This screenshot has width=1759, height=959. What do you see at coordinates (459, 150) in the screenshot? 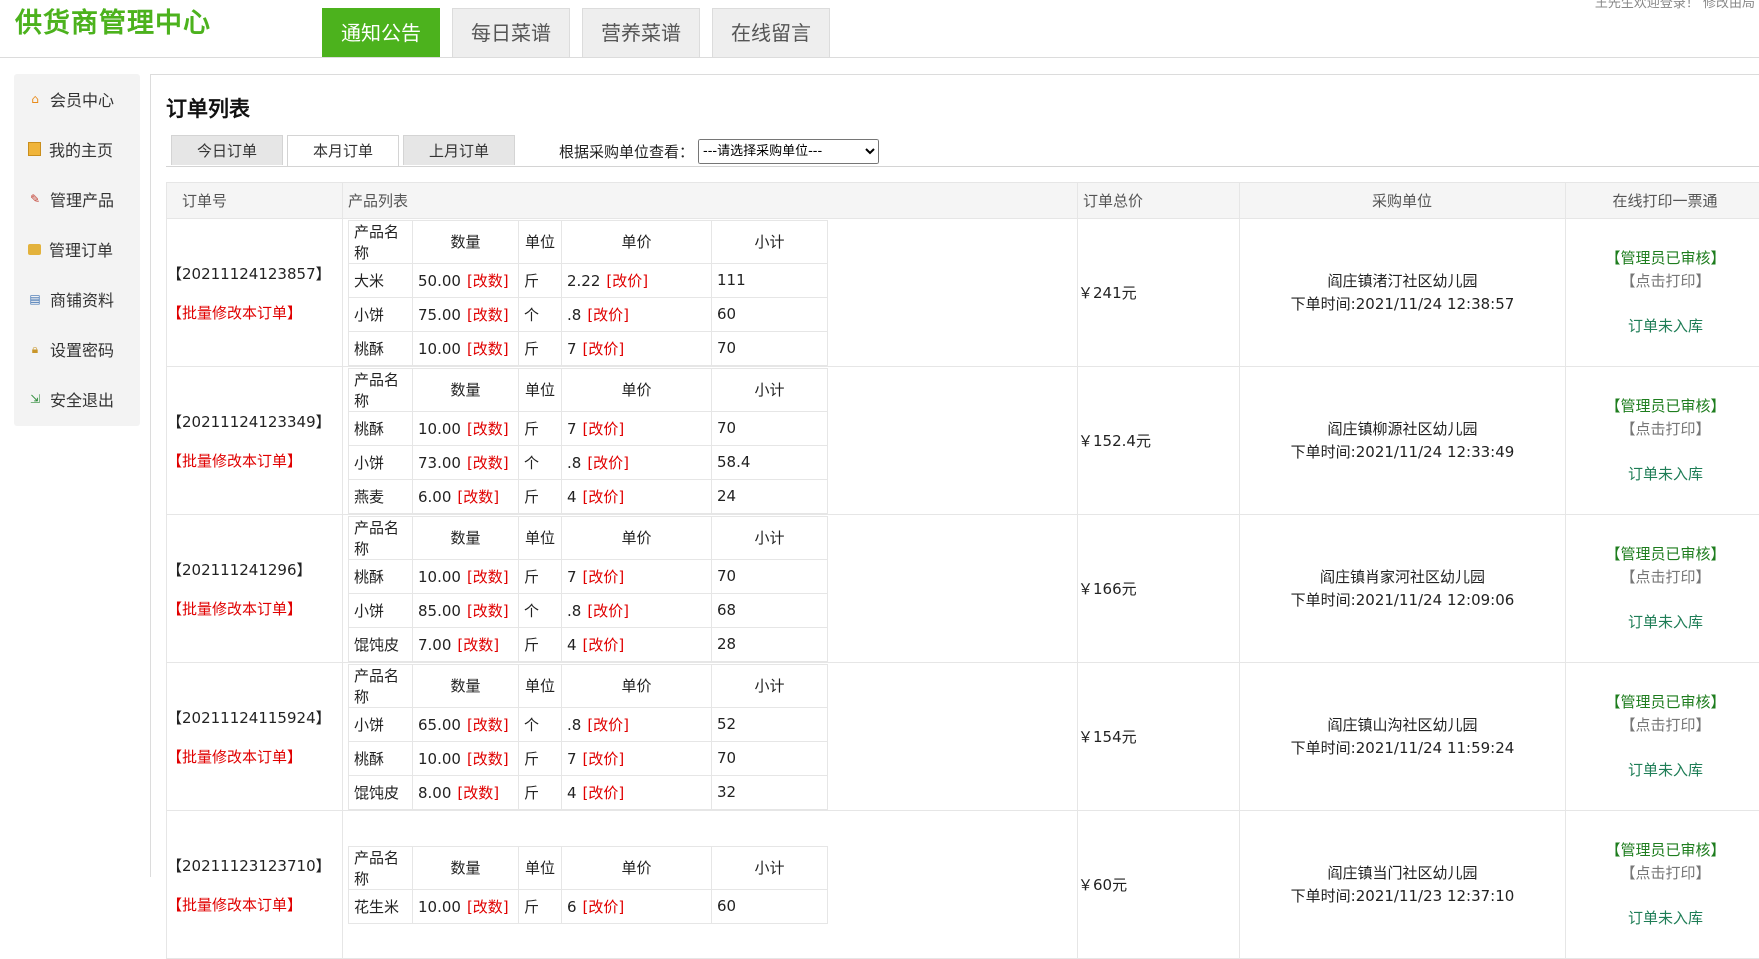
I see `tab-last-month-orders: 上月订单` at bounding box center [459, 150].